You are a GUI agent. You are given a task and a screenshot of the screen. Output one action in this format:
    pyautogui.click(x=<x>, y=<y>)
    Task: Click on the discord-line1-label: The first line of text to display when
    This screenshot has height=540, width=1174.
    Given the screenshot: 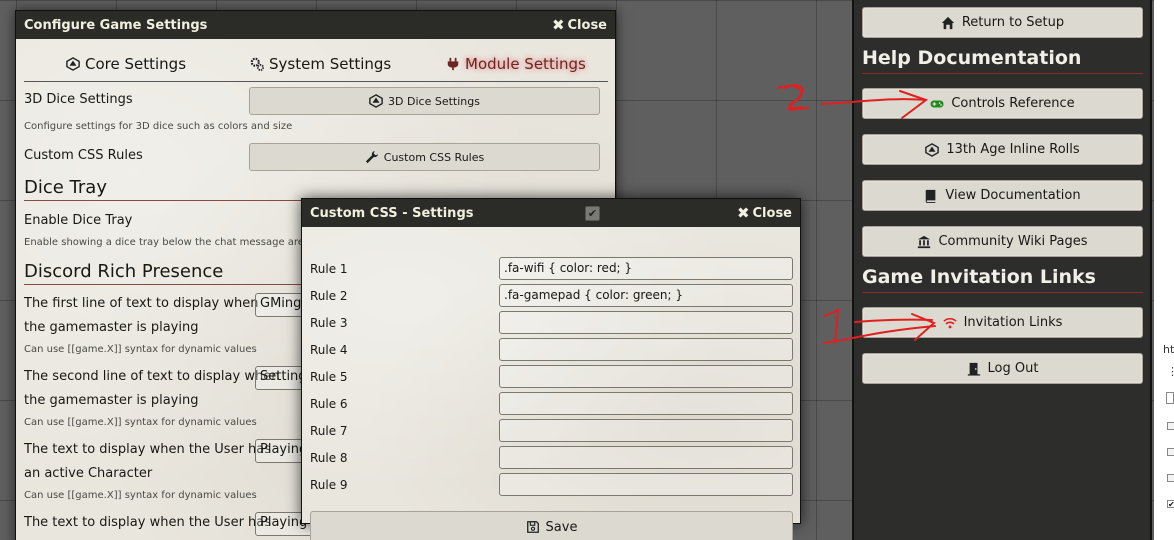 What is the action you would take?
    pyautogui.click(x=141, y=303)
    